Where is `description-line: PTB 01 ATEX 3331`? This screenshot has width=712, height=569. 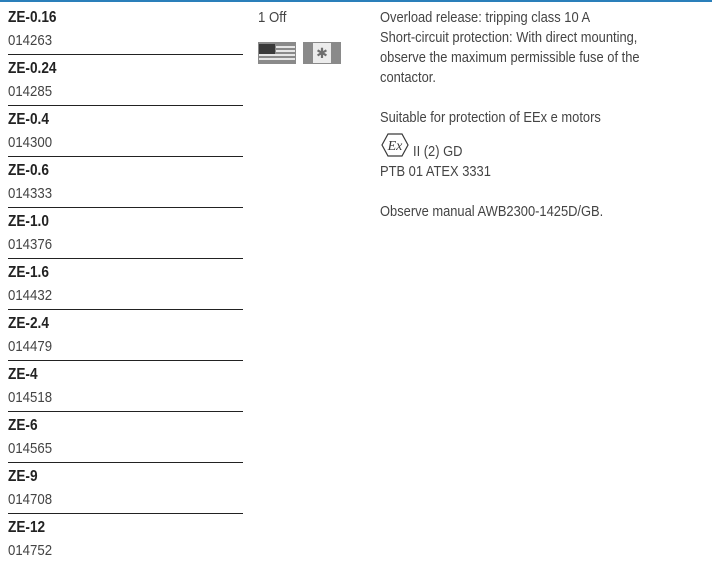
description-line: PTB 01 ATEX 3331 is located at coordinates (435, 171).